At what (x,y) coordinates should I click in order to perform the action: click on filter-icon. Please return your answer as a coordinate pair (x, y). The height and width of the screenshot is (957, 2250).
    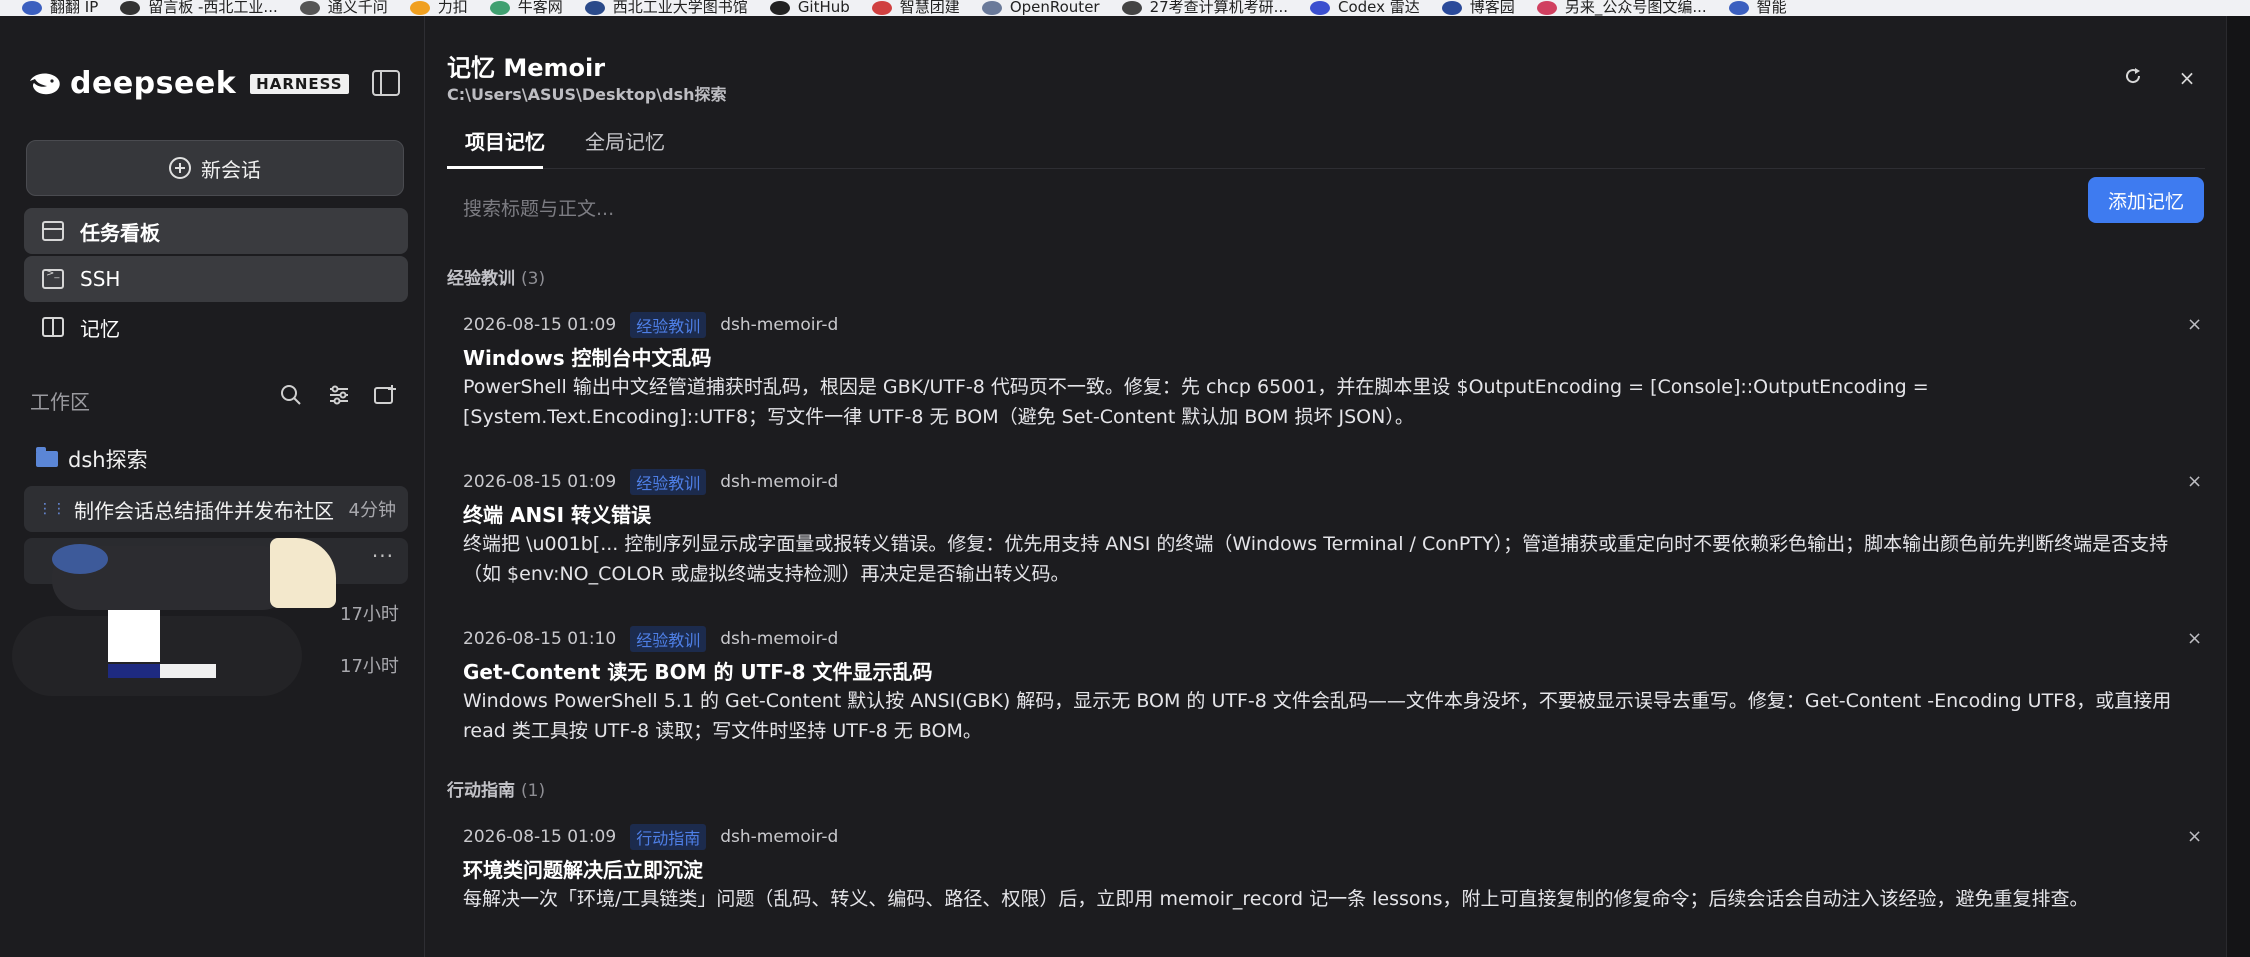
    Looking at the image, I should click on (339, 397).